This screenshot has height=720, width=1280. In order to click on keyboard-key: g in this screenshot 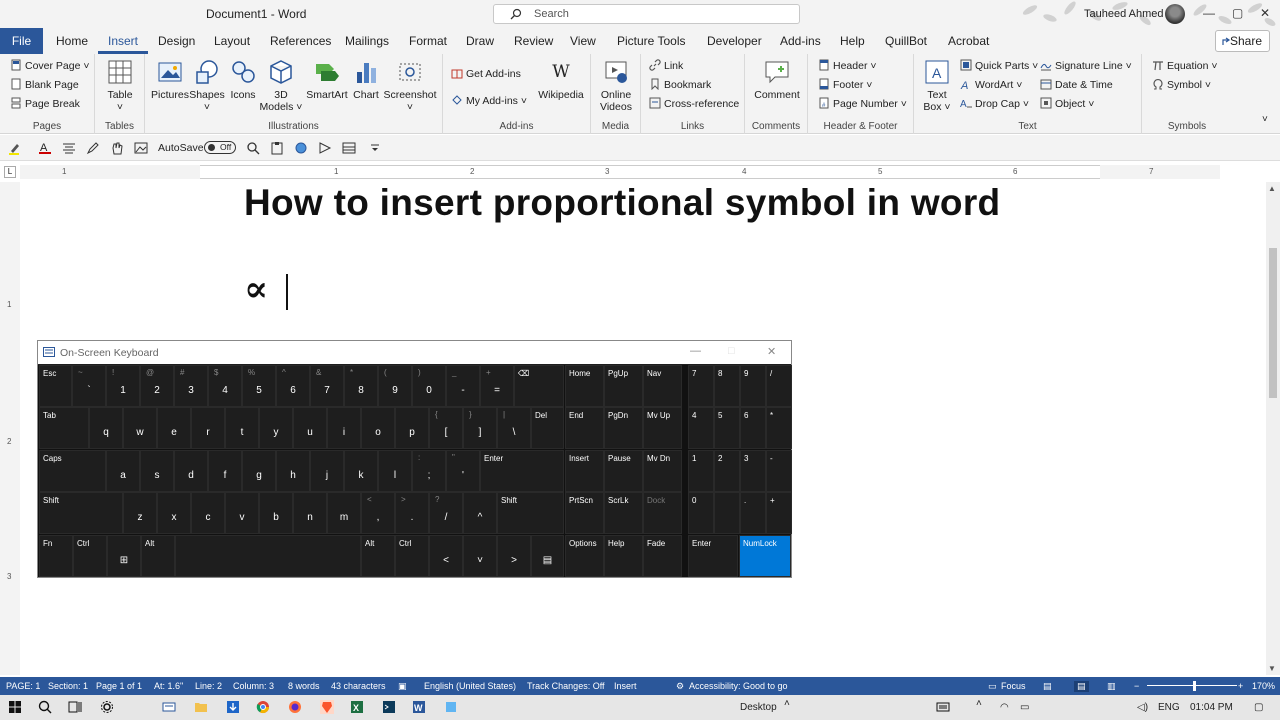, I will do `click(259, 471)`.